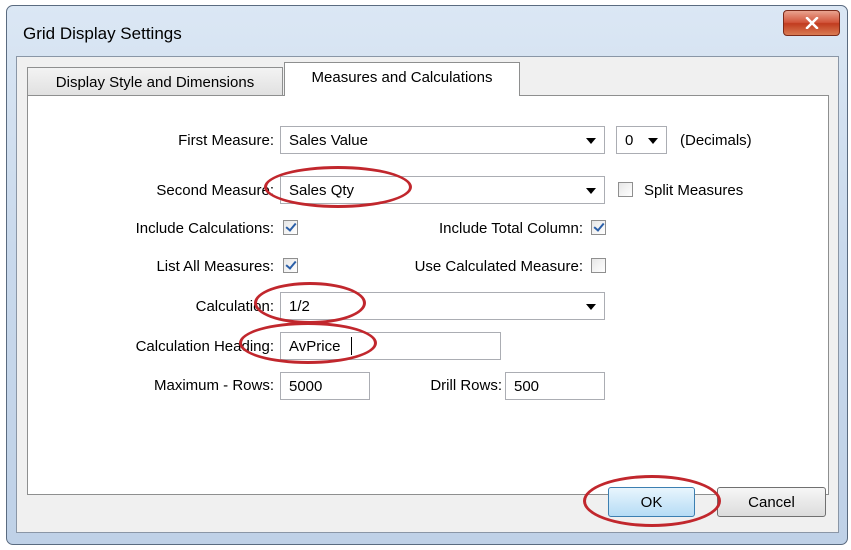 This screenshot has height=550, width=851. What do you see at coordinates (442, 140) in the screenshot?
I see `first-measure-dropdown: Sales Value` at bounding box center [442, 140].